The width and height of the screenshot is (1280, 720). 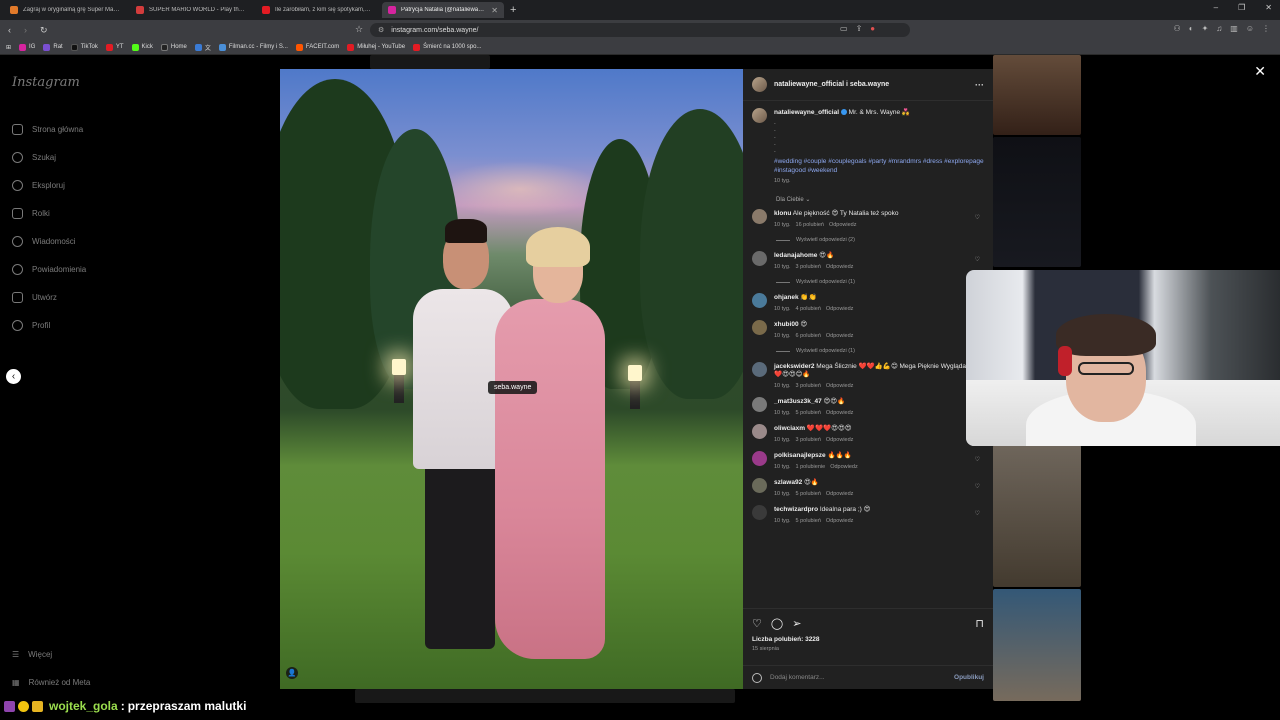 What do you see at coordinates (796, 509) in the screenshot?
I see `comment-username: techwizardpro` at bounding box center [796, 509].